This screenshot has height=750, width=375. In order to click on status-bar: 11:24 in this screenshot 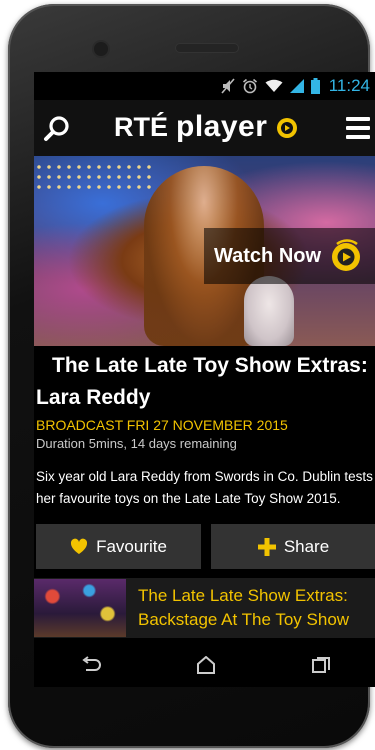, I will do `click(204, 86)`.